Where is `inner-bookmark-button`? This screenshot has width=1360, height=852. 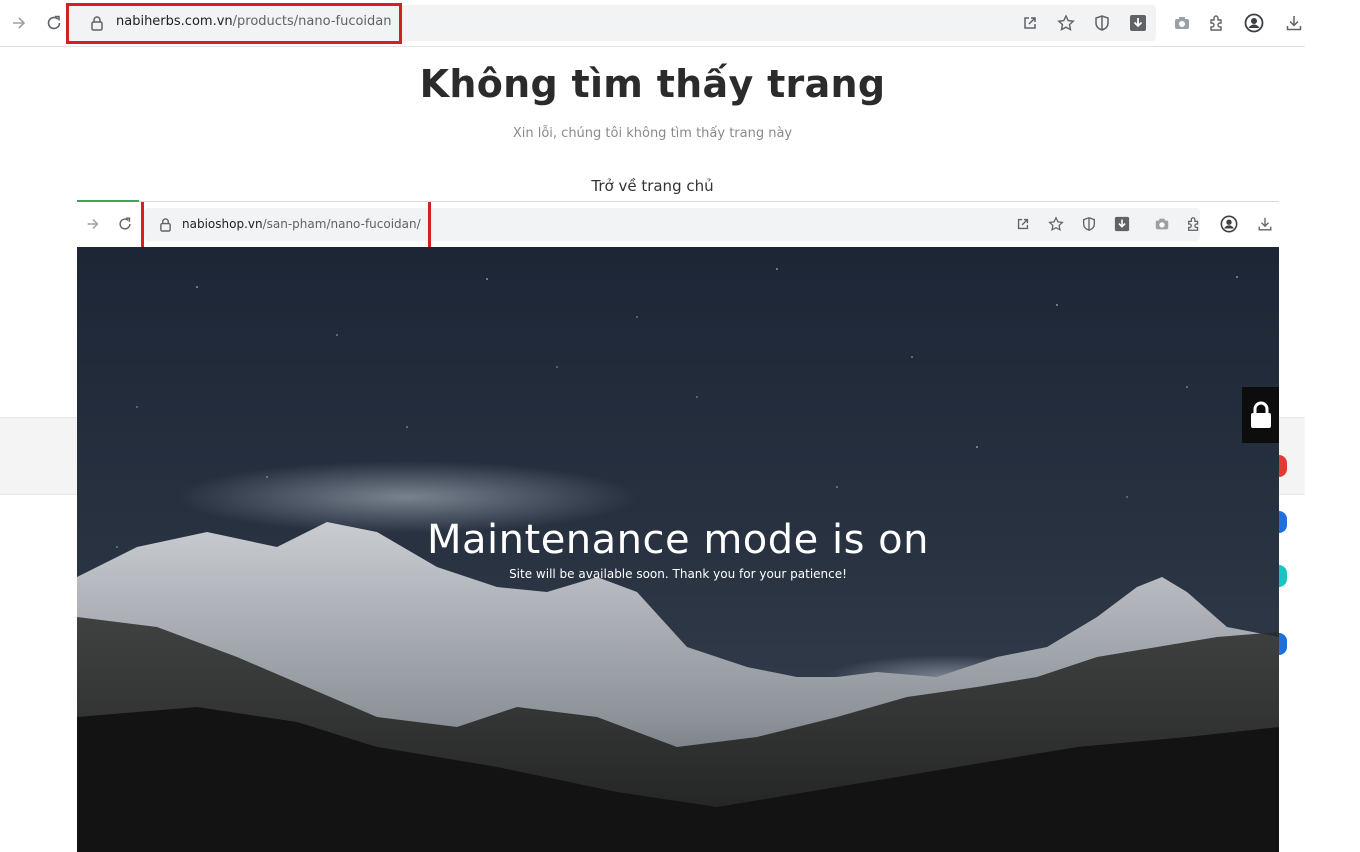 inner-bookmark-button is located at coordinates (1056, 224).